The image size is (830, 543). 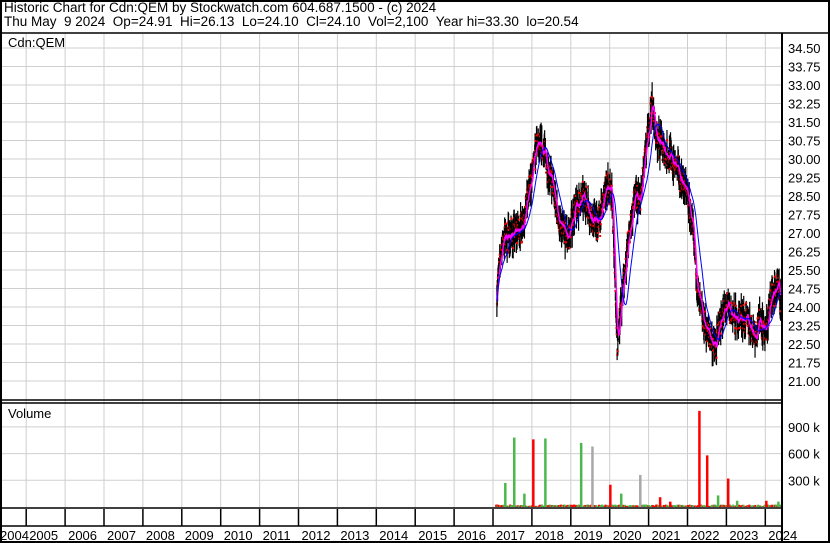 What do you see at coordinates (705, 535) in the screenshot?
I see `year-label: 2022` at bounding box center [705, 535].